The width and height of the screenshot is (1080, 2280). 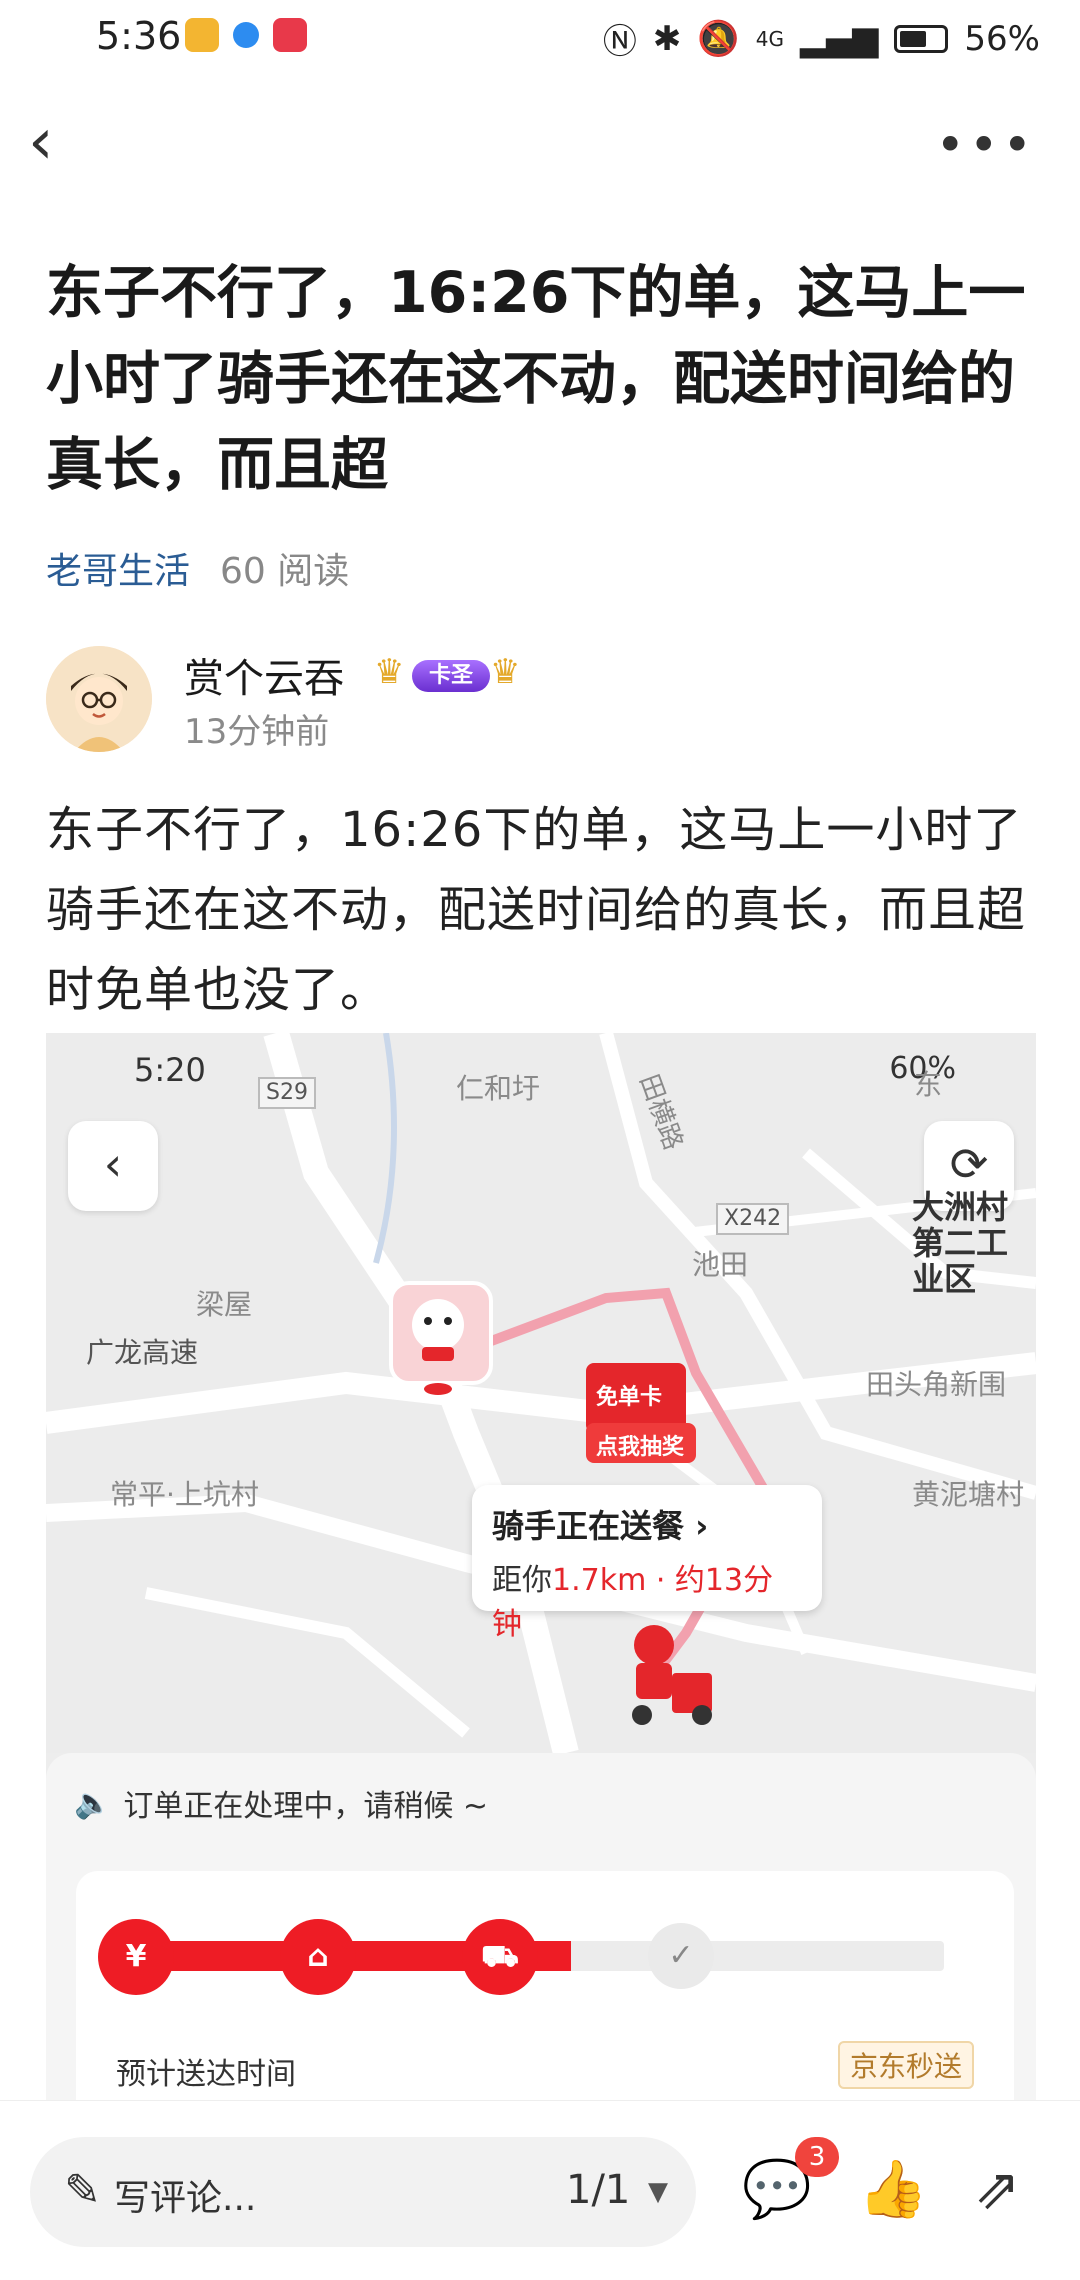 What do you see at coordinates (113, 1166) in the screenshot?
I see `map-back-icon: ‹` at bounding box center [113, 1166].